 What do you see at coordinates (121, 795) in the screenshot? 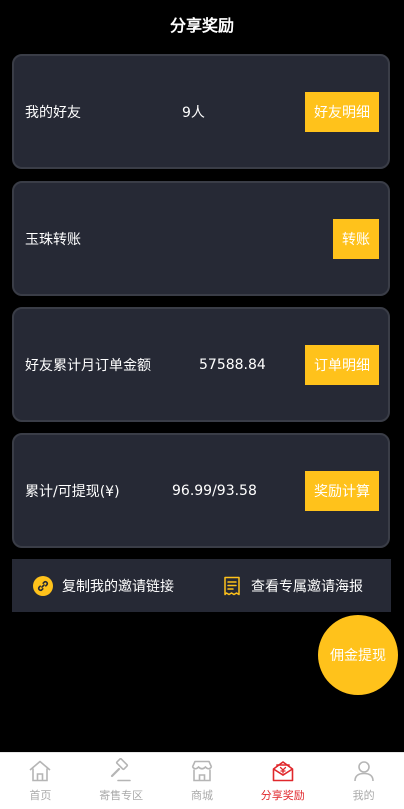
I see `tab-consignment-label: 寄售专区` at bounding box center [121, 795].